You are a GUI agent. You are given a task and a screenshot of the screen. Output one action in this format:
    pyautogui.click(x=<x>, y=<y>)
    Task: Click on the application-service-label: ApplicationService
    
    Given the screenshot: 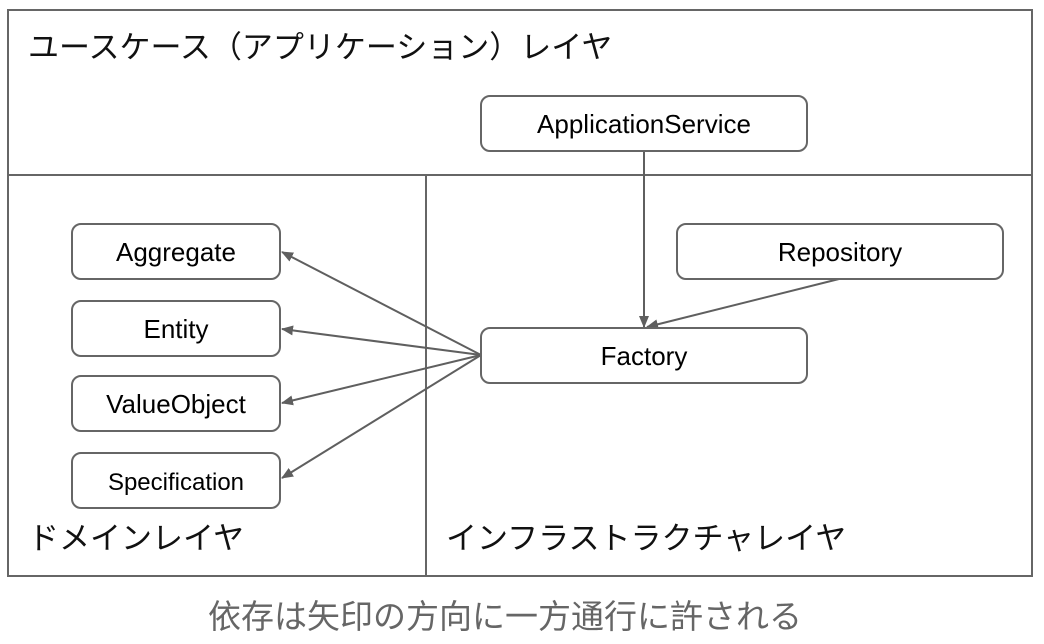 What is the action you would take?
    pyautogui.click(x=644, y=124)
    